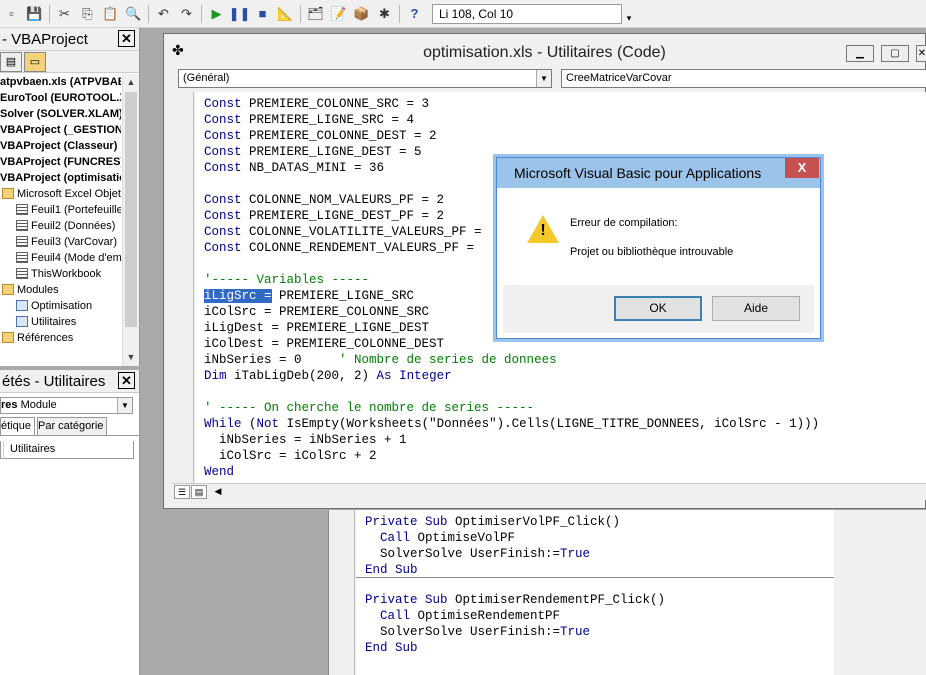 Image resolution: width=926 pixels, height=675 pixels. I want to click on cursor-position-status: Li 108, Col 10, so click(527, 13).